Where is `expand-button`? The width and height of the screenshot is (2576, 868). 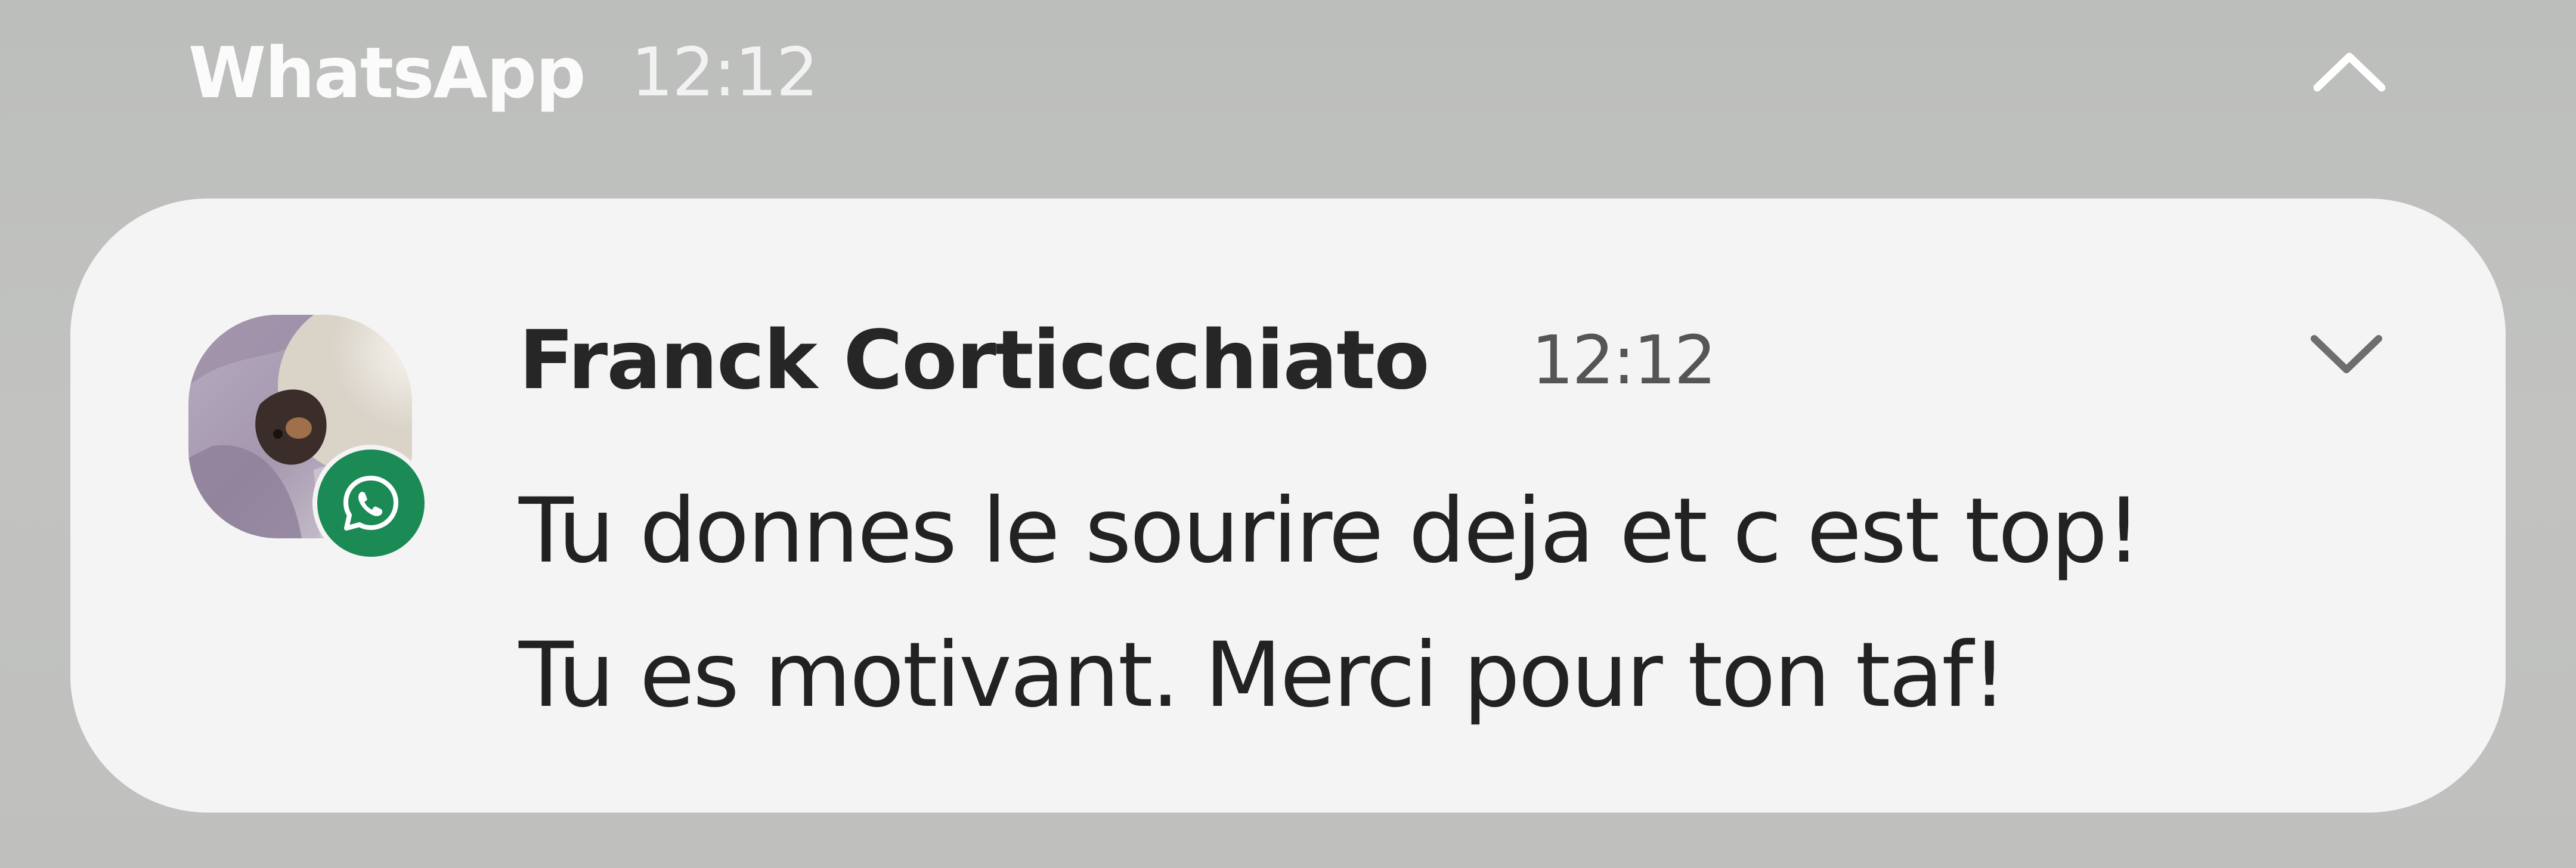 expand-button is located at coordinates (2346, 354).